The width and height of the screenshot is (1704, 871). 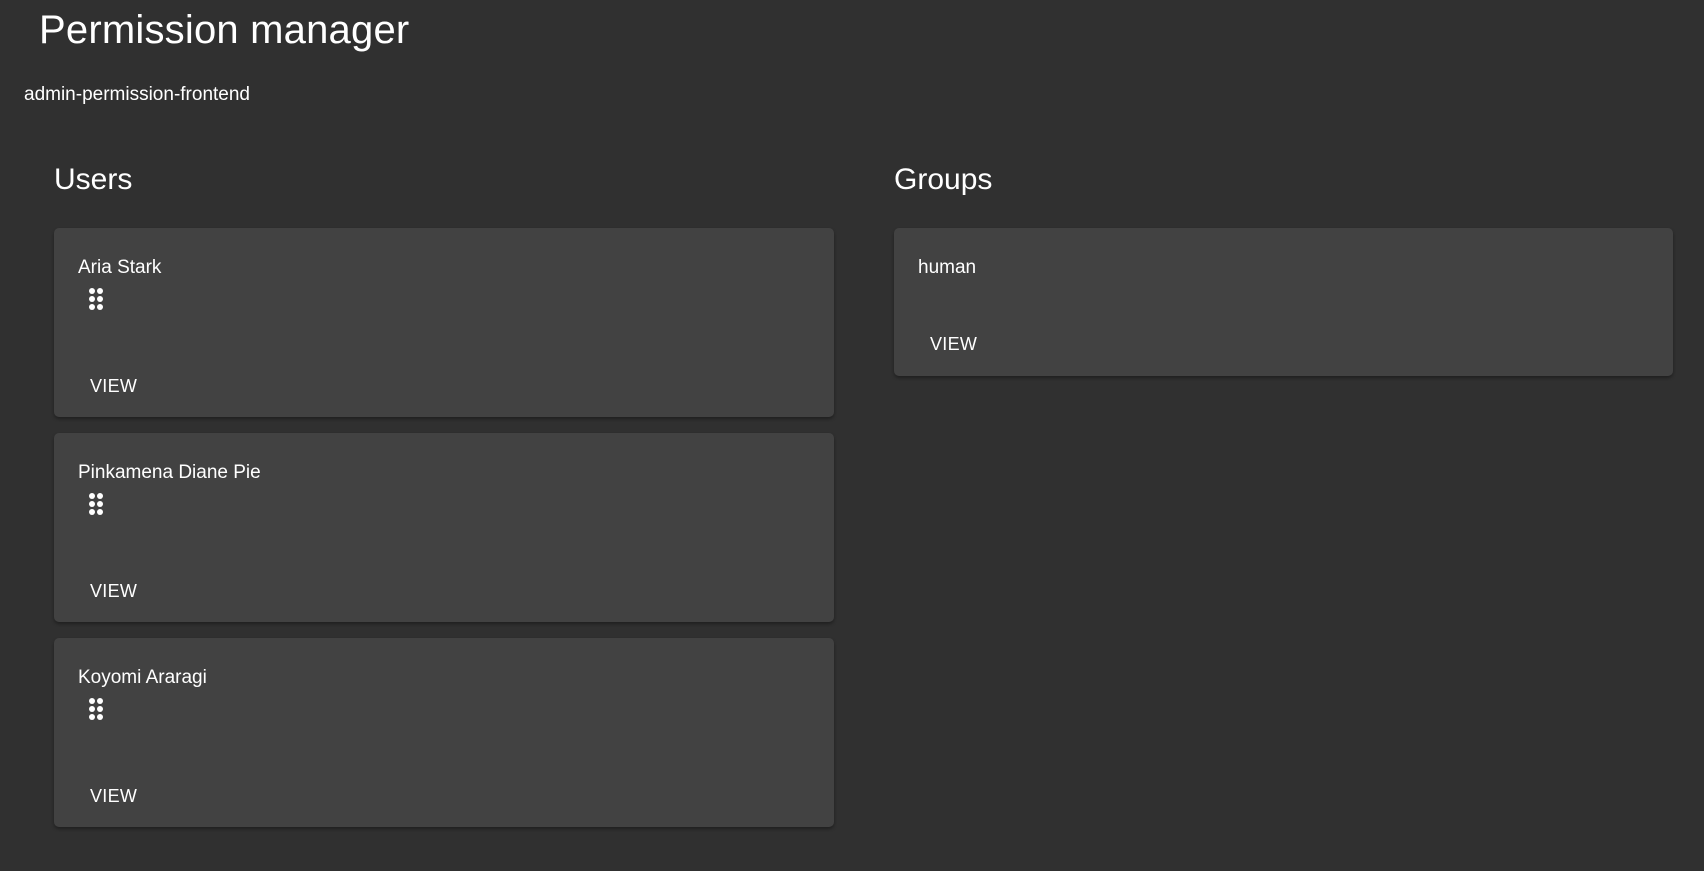 I want to click on page-title: Permission manager, so click(x=224, y=30).